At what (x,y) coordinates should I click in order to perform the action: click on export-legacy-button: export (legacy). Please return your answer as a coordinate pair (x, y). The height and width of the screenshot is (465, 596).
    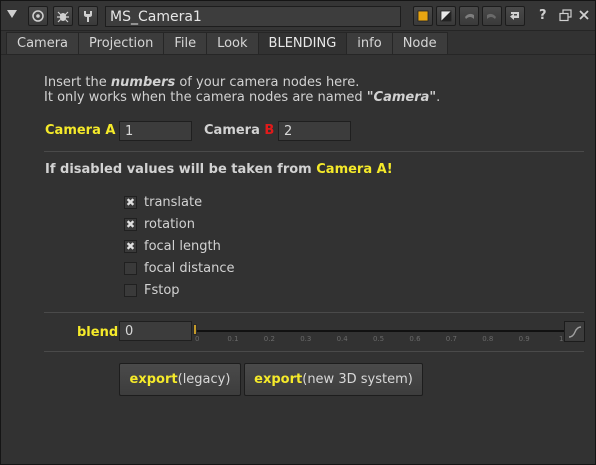
    Looking at the image, I should click on (180, 379).